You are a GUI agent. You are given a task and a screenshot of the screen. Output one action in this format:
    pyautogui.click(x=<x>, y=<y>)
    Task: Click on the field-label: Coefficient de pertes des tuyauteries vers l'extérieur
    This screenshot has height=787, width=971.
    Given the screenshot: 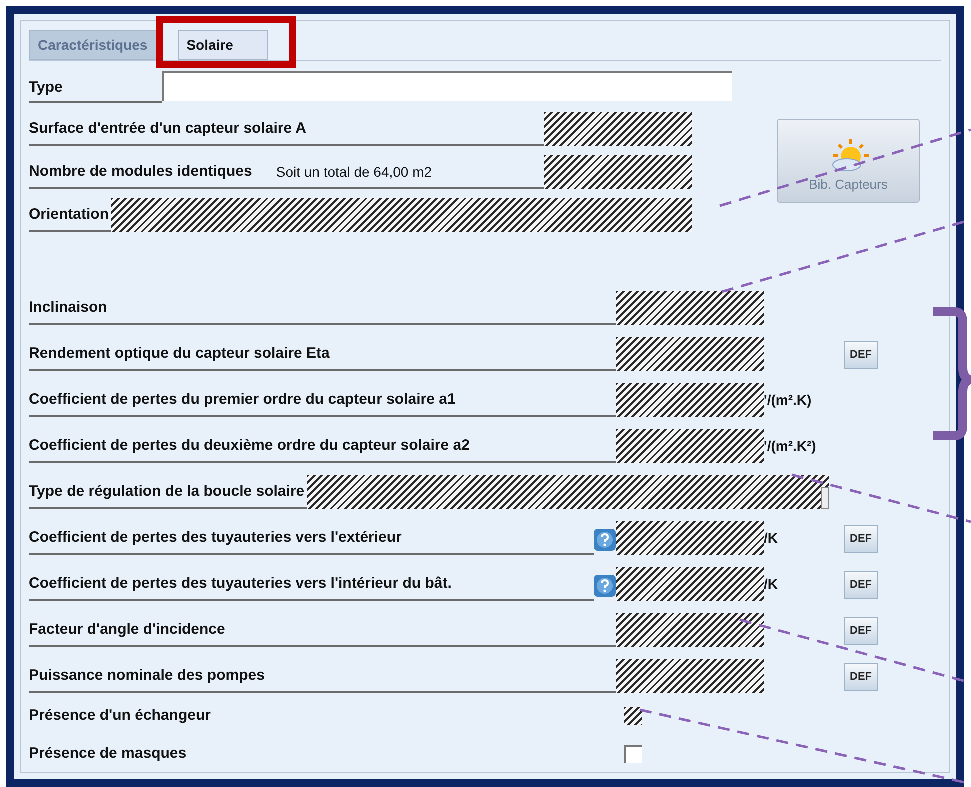 What is the action you would take?
    pyautogui.click(x=216, y=538)
    